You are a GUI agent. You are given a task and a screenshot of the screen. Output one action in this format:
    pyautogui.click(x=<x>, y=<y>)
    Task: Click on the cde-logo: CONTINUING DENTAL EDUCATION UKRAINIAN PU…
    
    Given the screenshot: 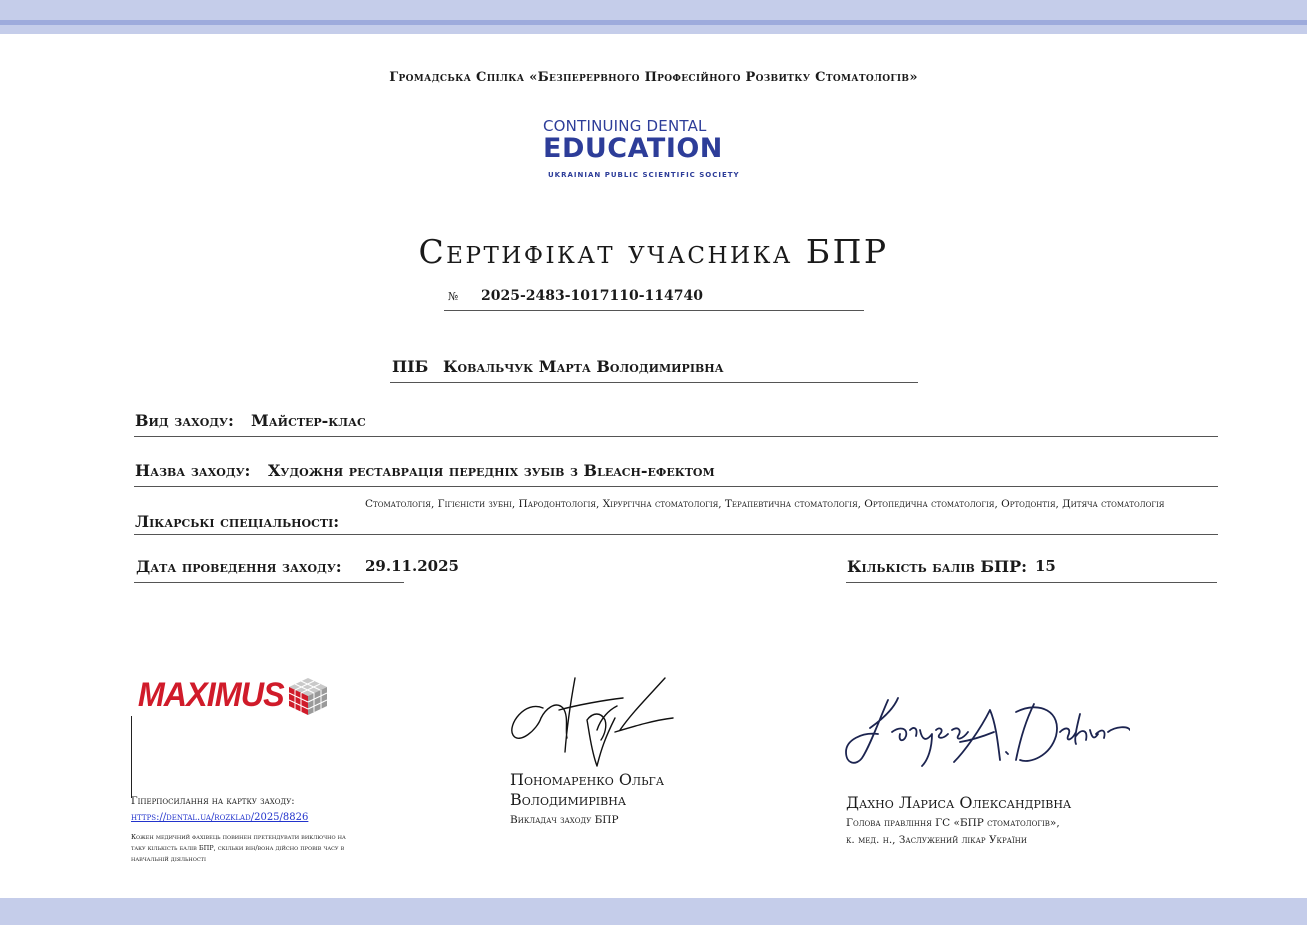 What is the action you would take?
    pyautogui.click(x=655, y=149)
    